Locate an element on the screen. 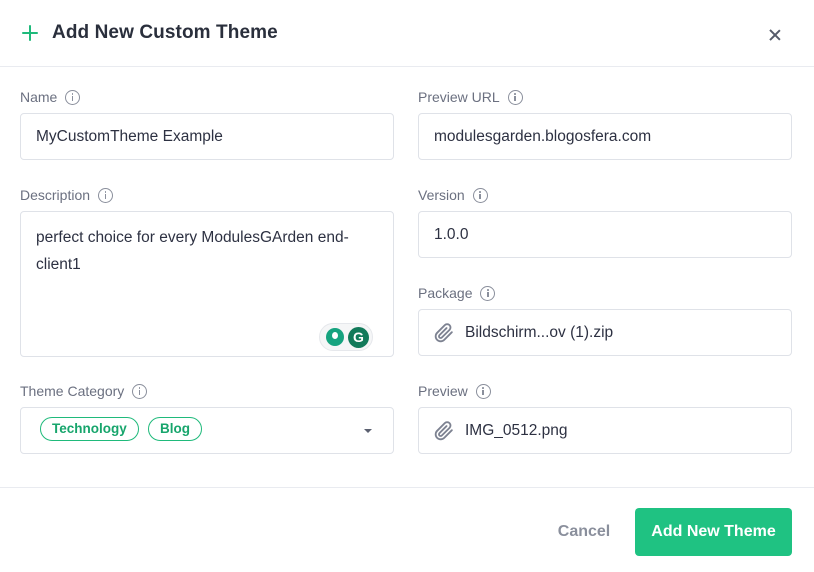 The width and height of the screenshot is (814, 572). version-label: Version is located at coordinates (453, 195).